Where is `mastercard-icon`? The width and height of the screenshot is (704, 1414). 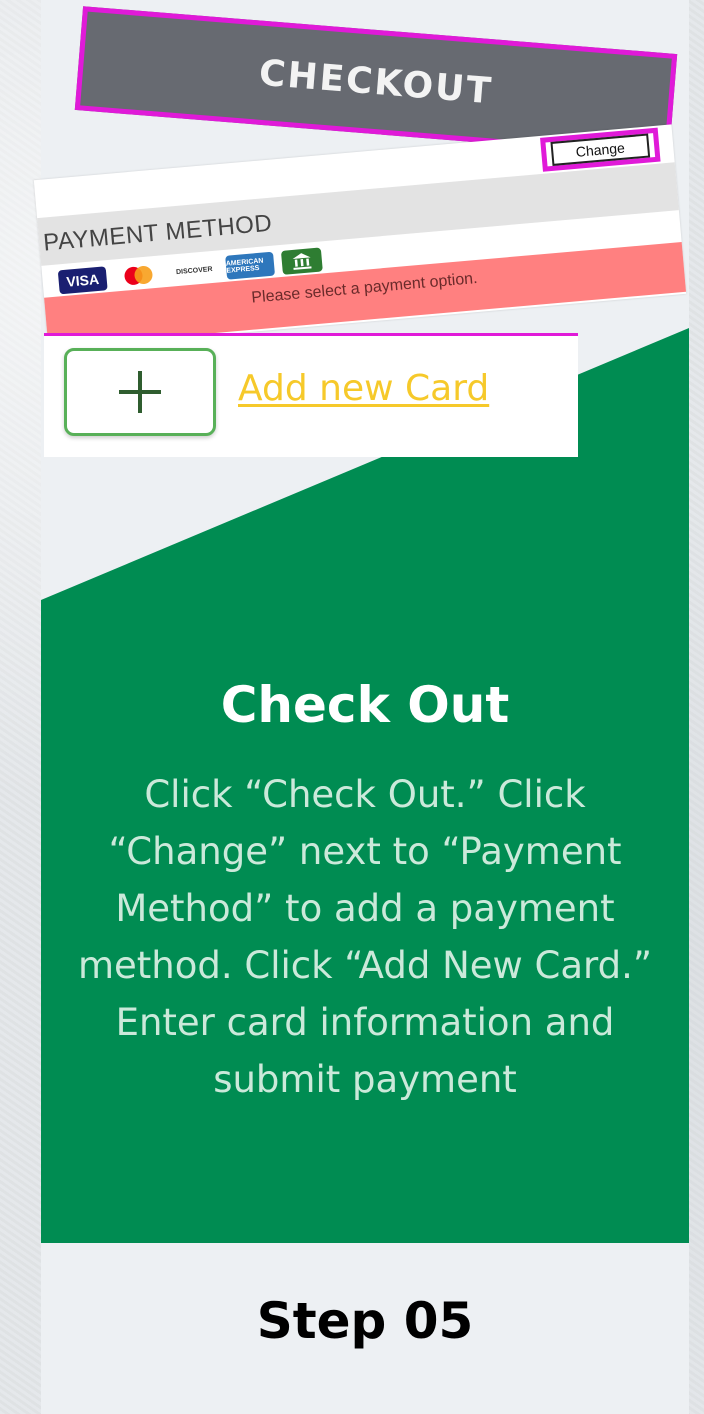 mastercard-icon is located at coordinates (138, 275).